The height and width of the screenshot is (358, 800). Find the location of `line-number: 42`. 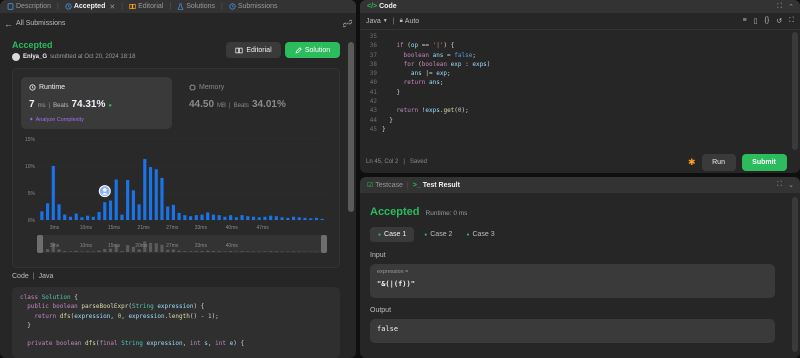

line-number: 42 is located at coordinates (373, 102).